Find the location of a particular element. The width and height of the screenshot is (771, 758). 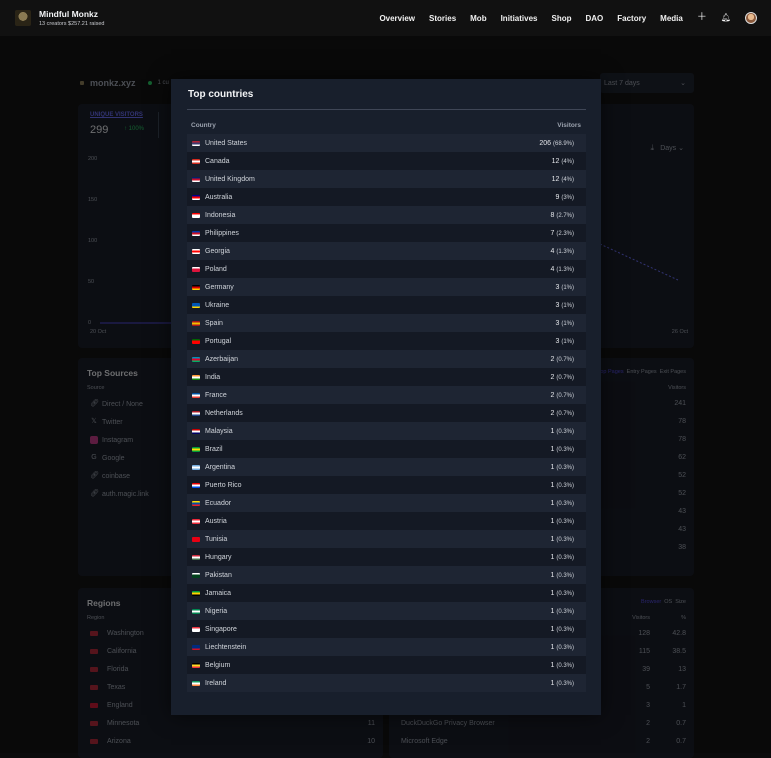

source-label: coinbase is located at coordinates (116, 476).